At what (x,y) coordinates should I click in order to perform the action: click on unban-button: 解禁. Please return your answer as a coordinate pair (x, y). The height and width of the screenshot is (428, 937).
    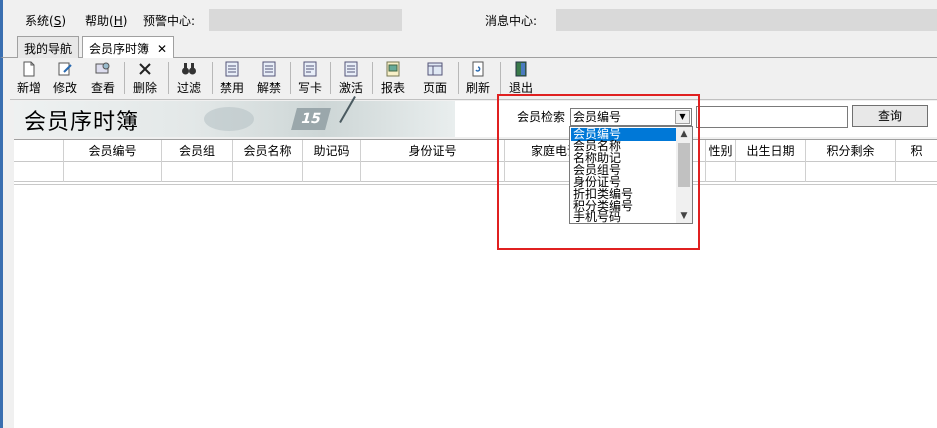
    Looking at the image, I should click on (269, 79).